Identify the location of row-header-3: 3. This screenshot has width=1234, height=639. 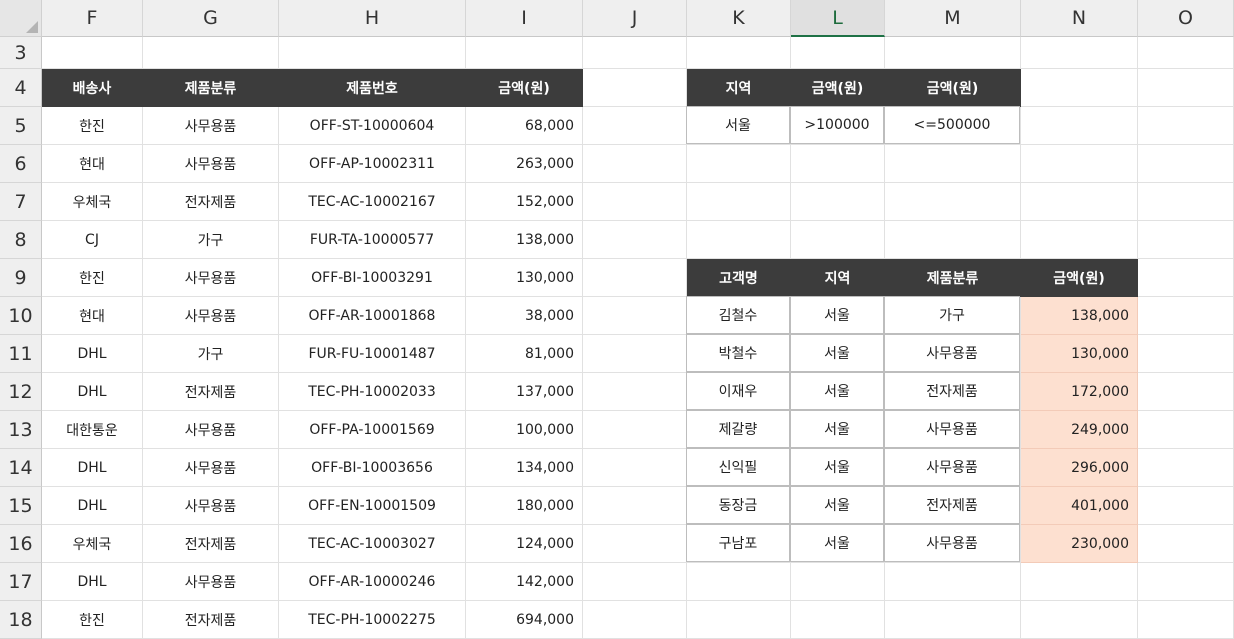
(21, 53).